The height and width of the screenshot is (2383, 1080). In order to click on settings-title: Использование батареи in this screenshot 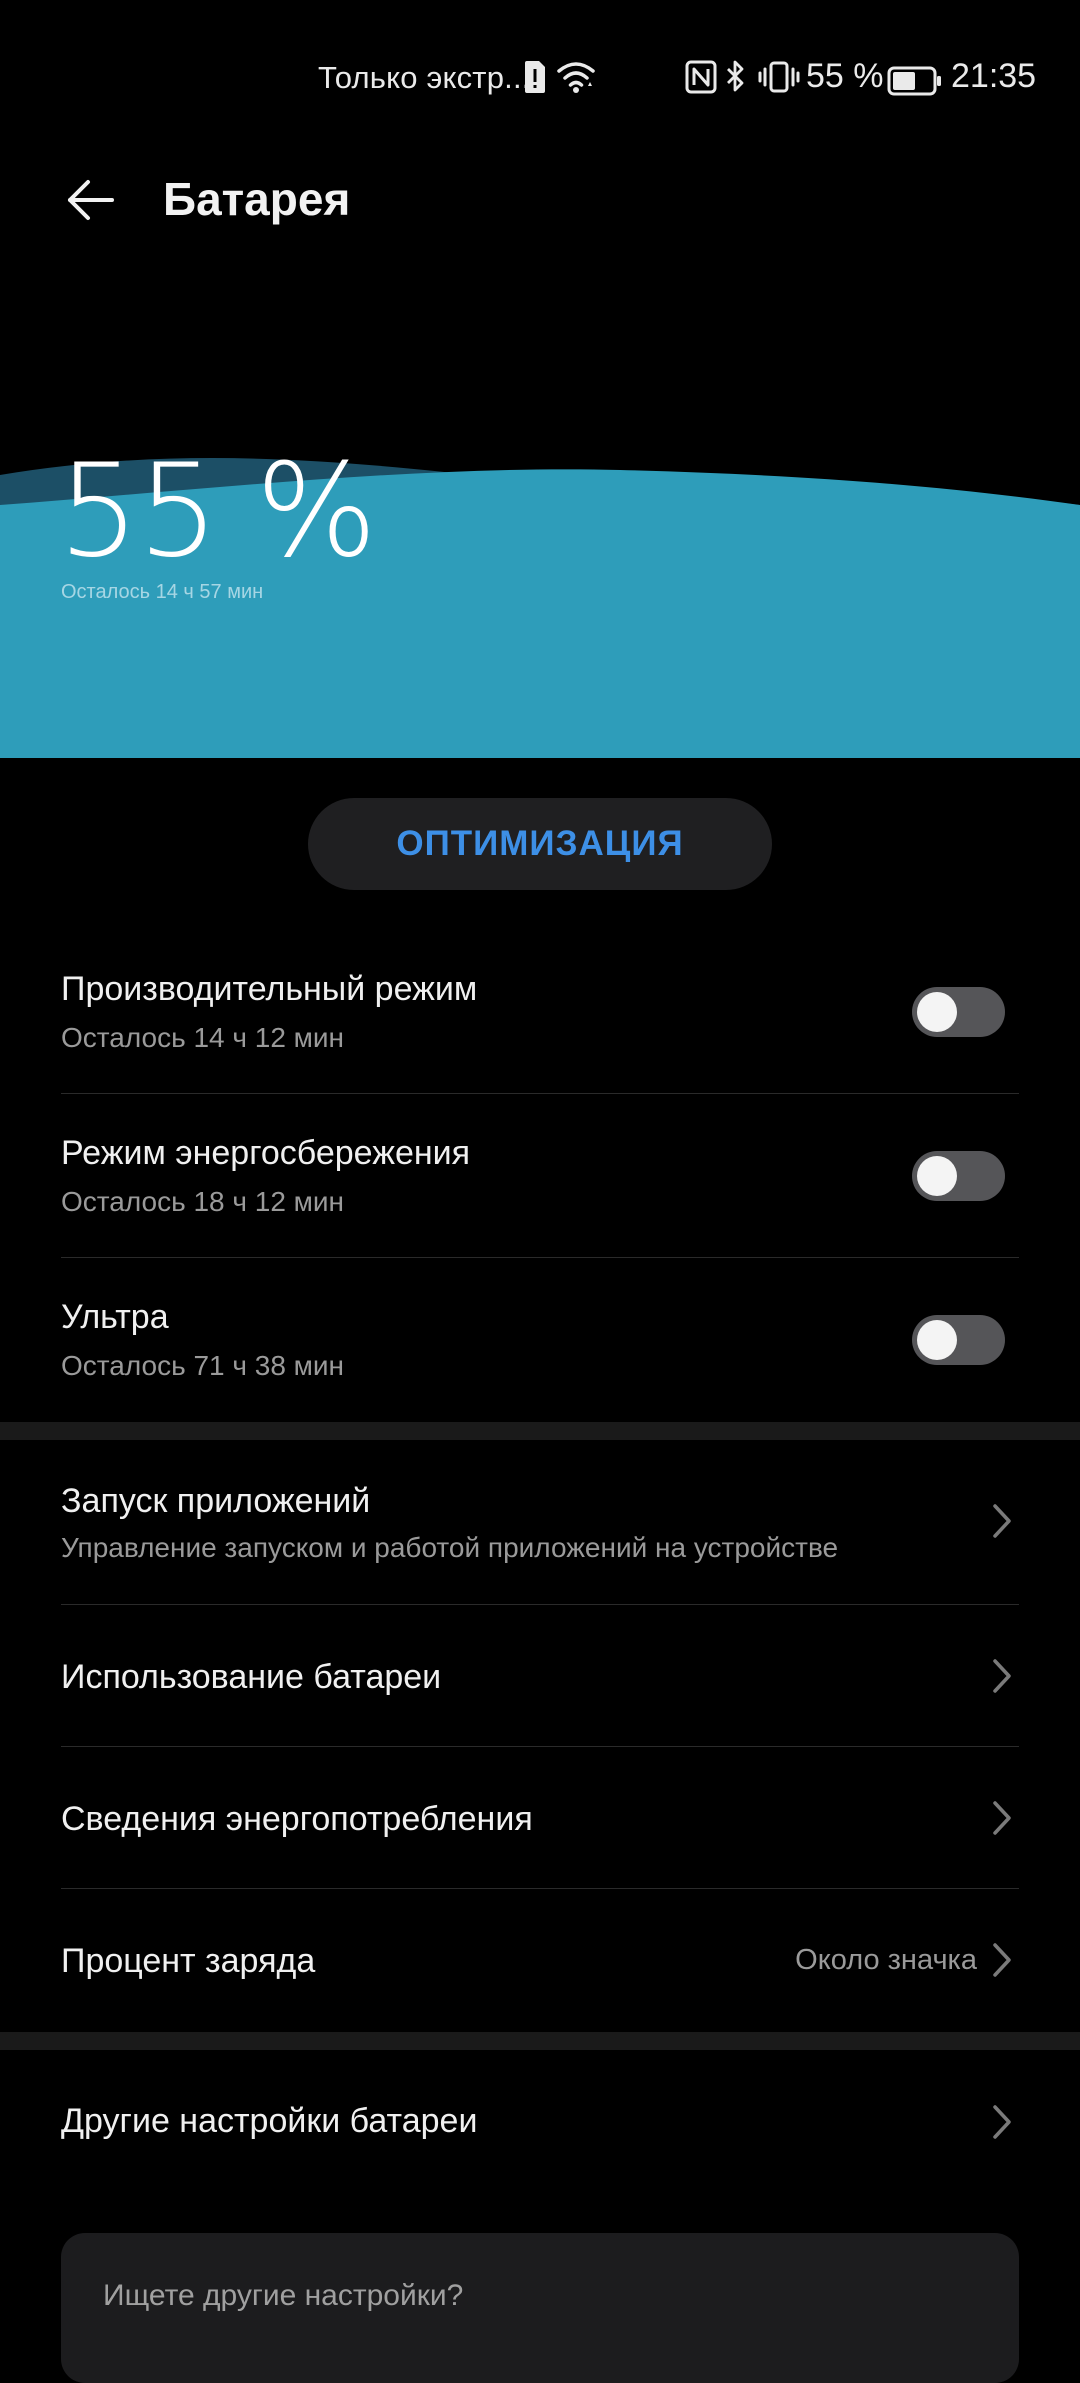, I will do `click(251, 1677)`.